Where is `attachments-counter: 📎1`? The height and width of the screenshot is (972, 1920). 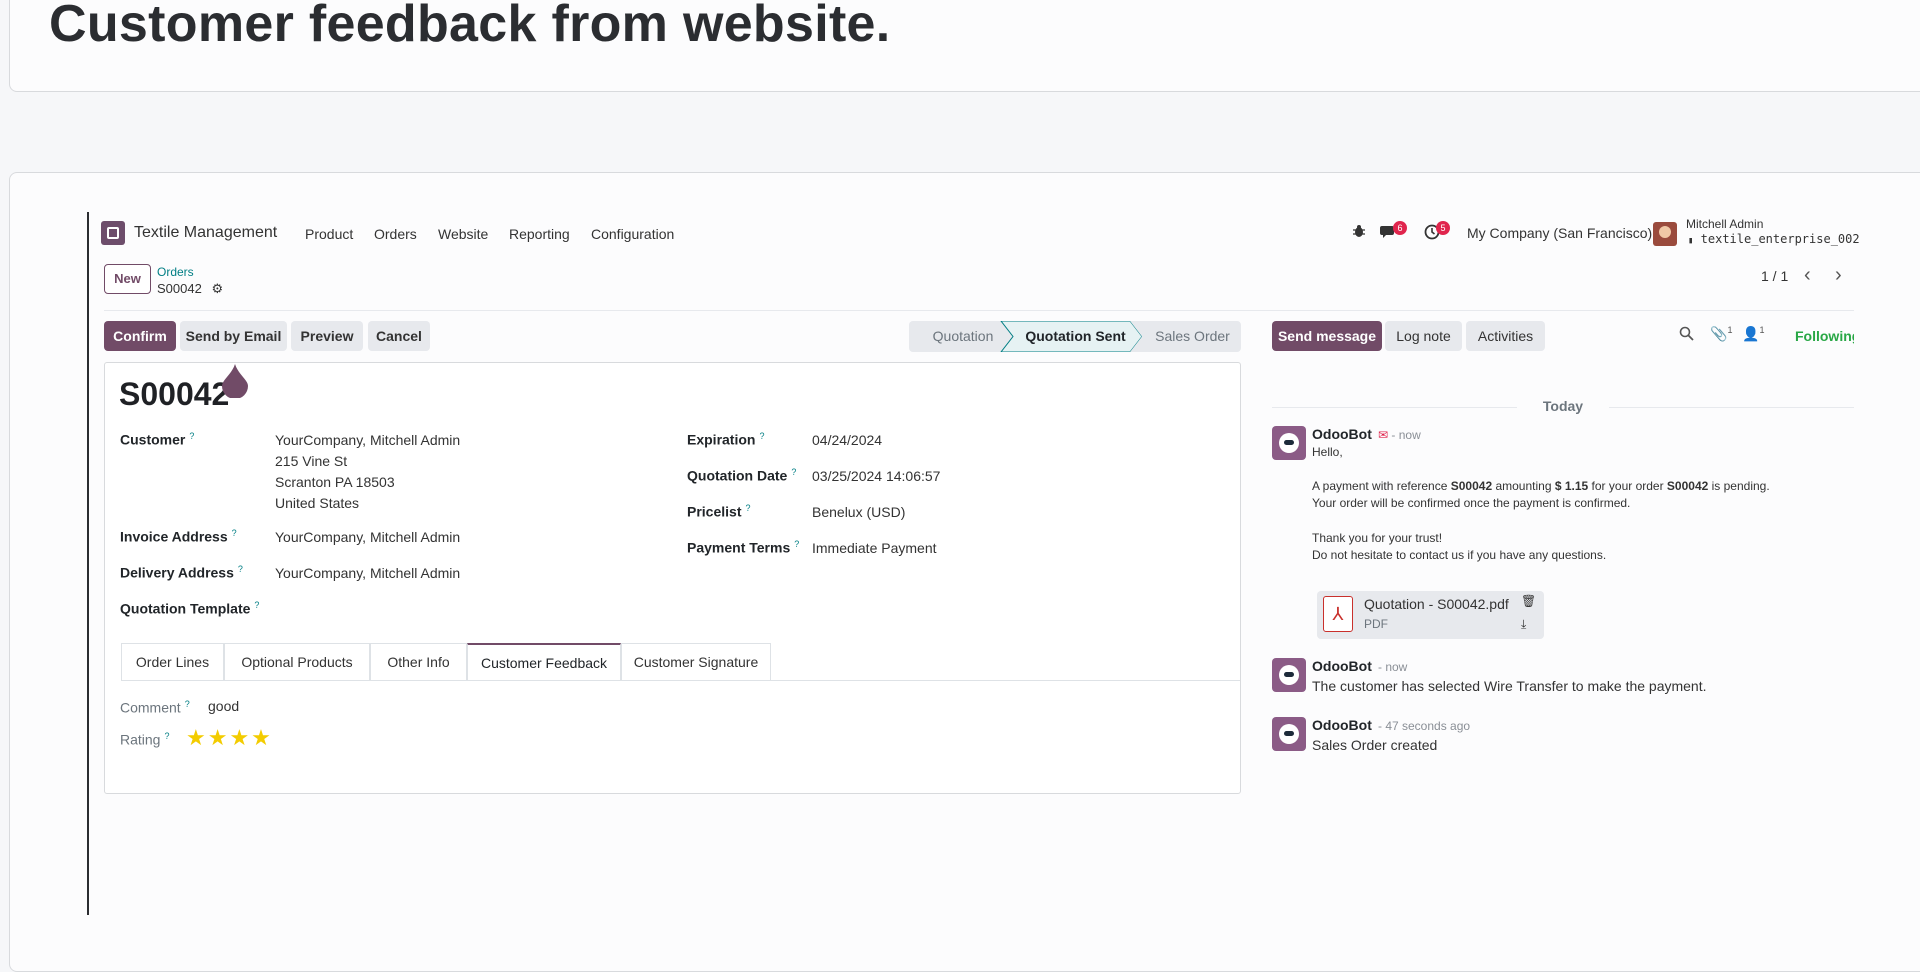
attachments-counter: 📎1 is located at coordinates (1721, 334).